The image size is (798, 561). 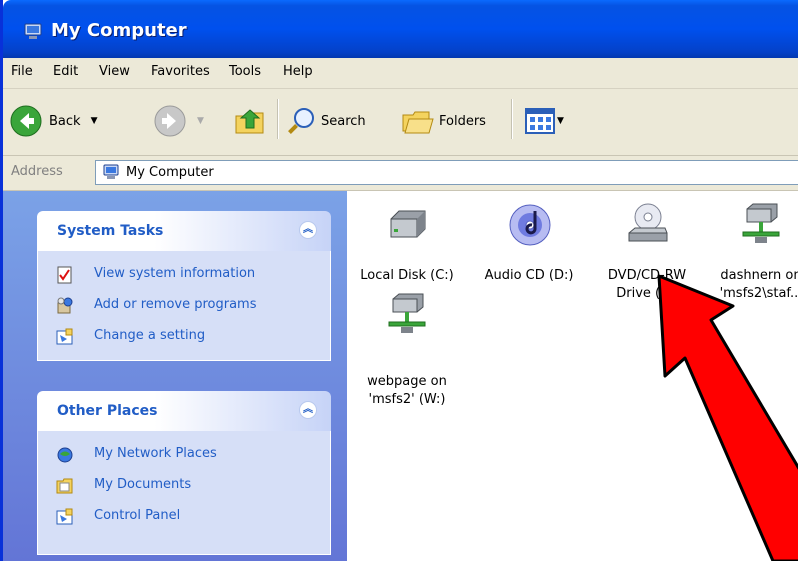 I want to click on up-folder-button, so click(x=250, y=121).